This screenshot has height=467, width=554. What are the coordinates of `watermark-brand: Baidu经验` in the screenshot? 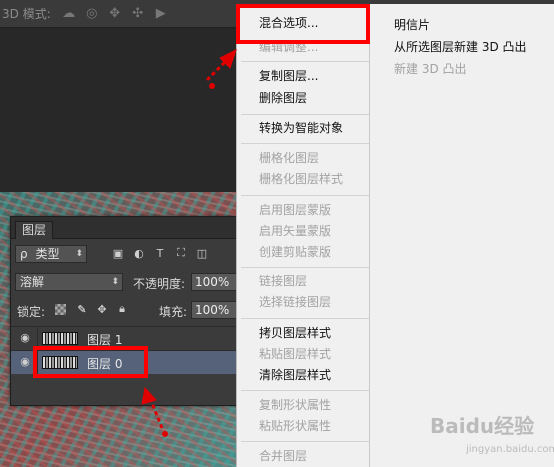 It's located at (482, 426).